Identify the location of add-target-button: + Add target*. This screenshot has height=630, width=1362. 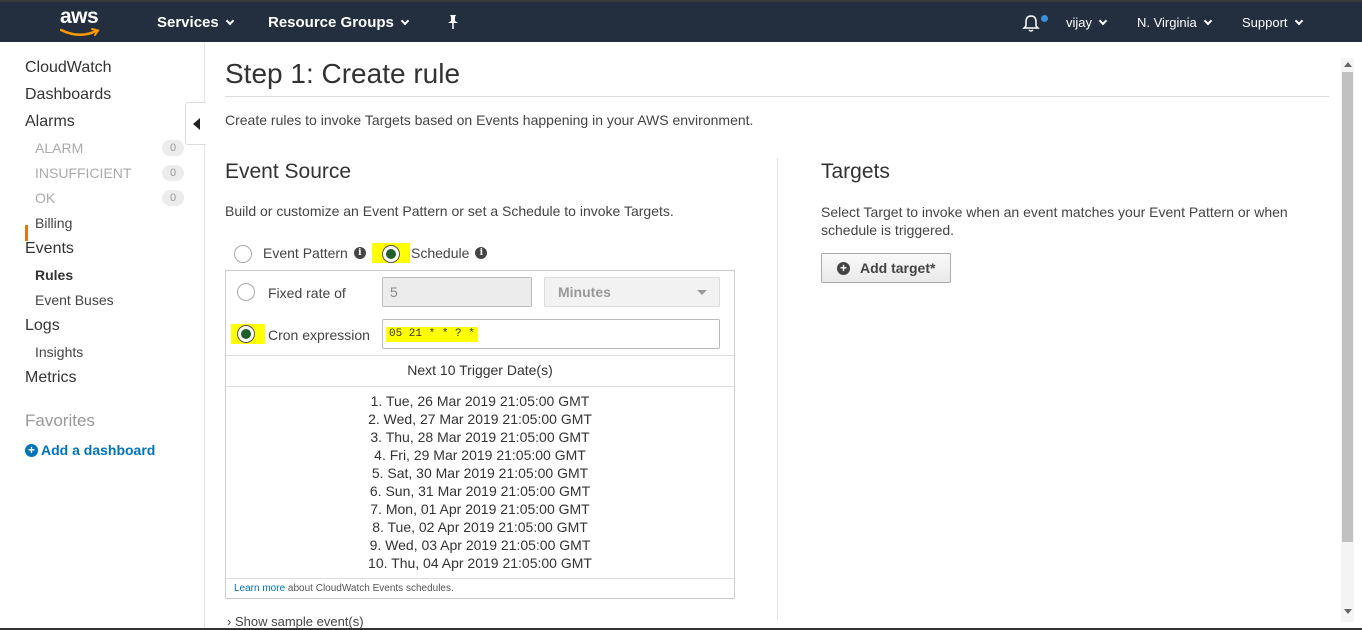
(886, 268).